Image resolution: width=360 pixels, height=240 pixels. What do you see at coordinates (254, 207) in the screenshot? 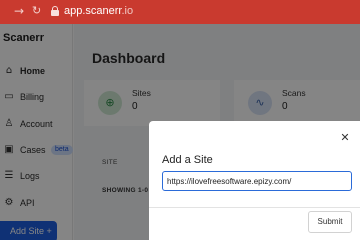
I see `divider` at bounding box center [254, 207].